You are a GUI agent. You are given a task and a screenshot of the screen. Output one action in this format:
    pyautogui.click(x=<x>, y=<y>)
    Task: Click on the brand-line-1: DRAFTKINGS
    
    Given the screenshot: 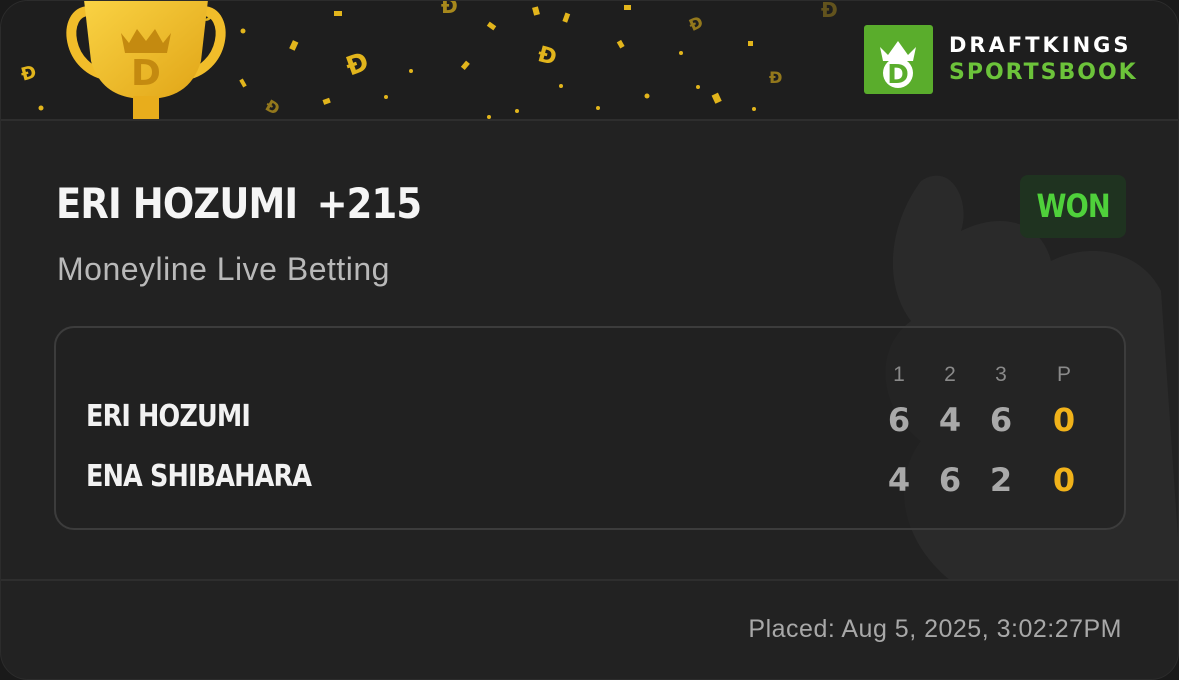 What is the action you would take?
    pyautogui.click(x=1040, y=45)
    